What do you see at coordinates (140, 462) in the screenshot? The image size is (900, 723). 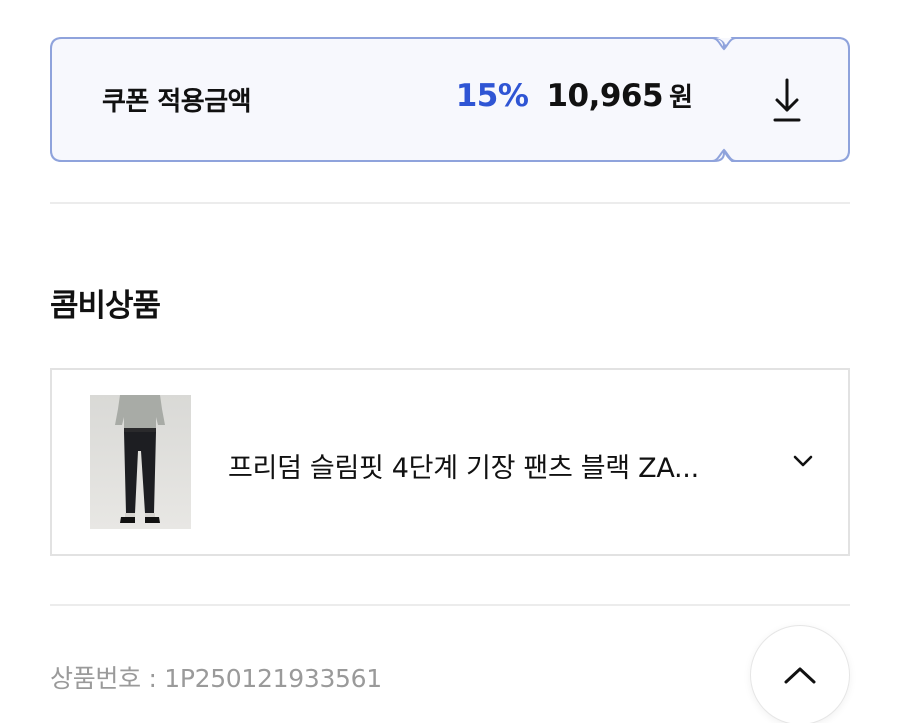 I see `pants-model-thumbnail` at bounding box center [140, 462].